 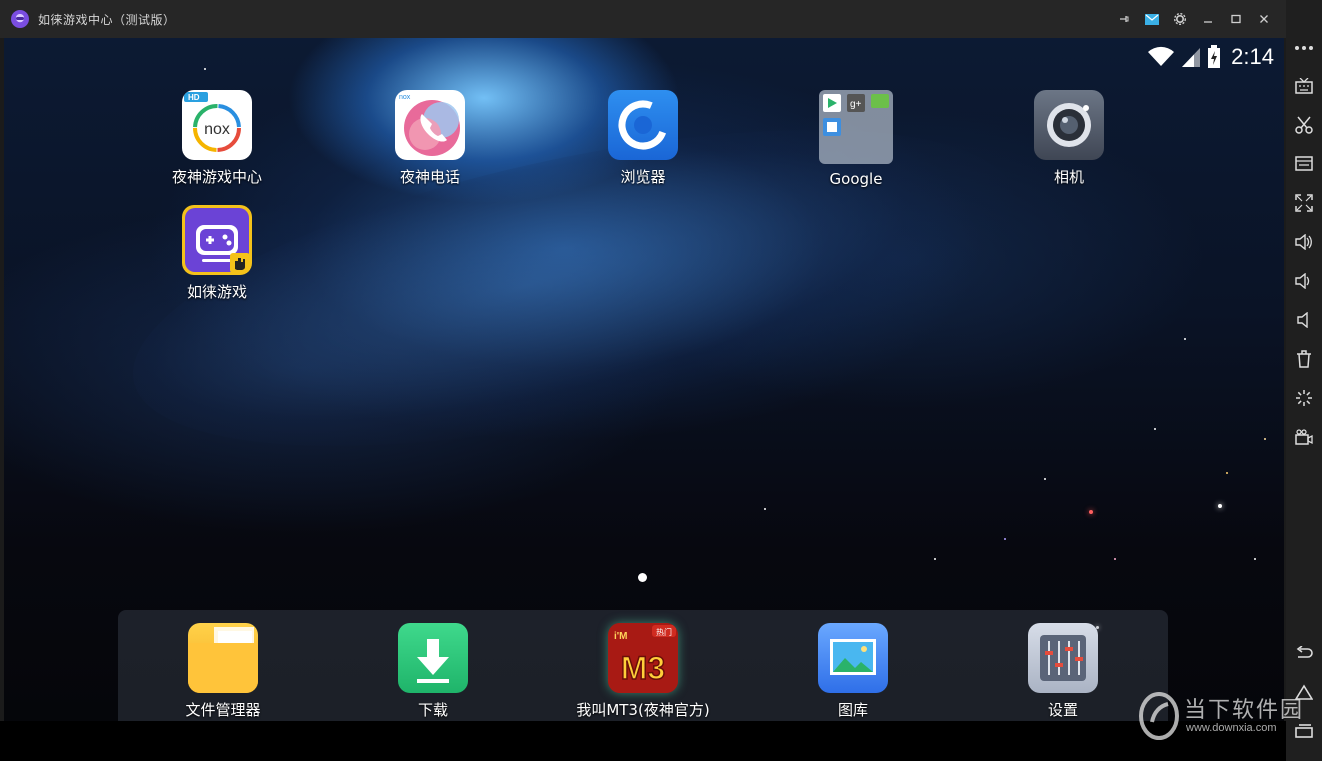 I want to click on signal-icon, so click(x=1191, y=57).